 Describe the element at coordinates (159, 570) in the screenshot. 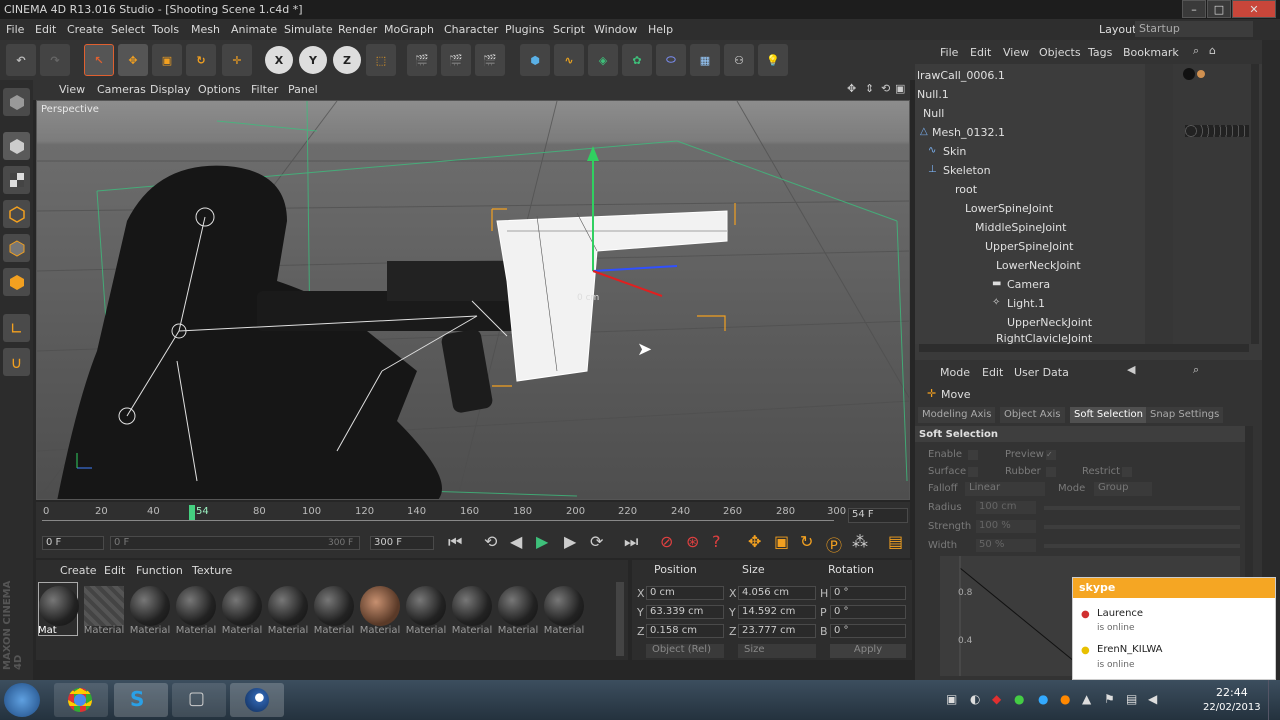

I see `mat-menu-function: Function` at that location.